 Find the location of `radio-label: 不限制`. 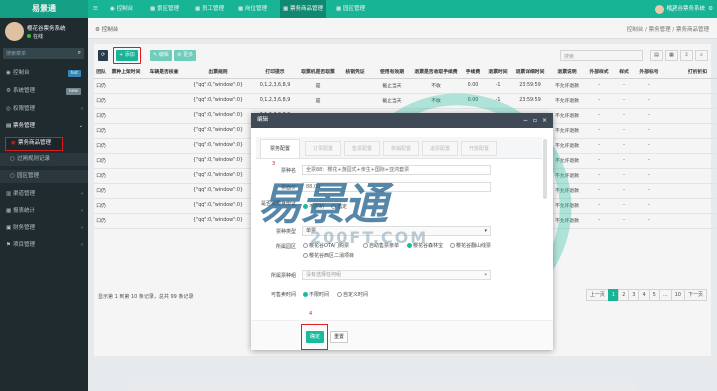

radio-label: 不限制 is located at coordinates (317, 207).